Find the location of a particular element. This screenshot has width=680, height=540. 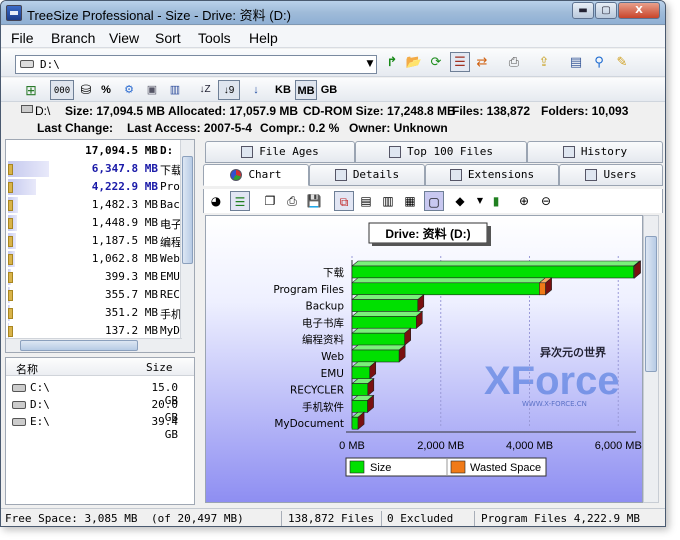

maximize-button: ▢ is located at coordinates (606, 10).